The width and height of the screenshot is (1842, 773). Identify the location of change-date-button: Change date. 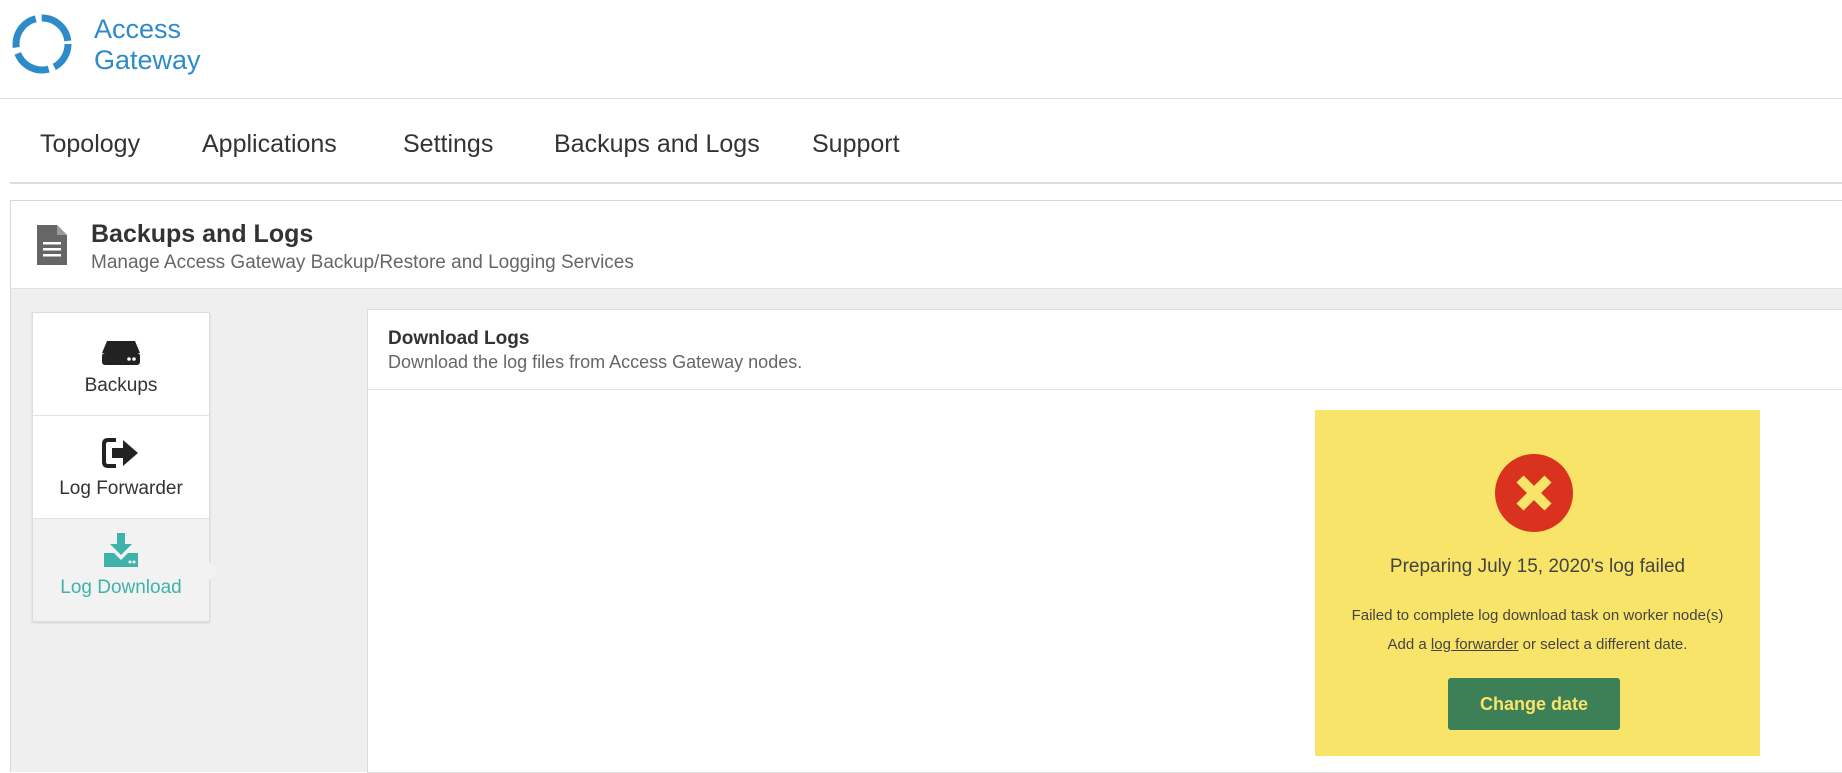
(1534, 704).